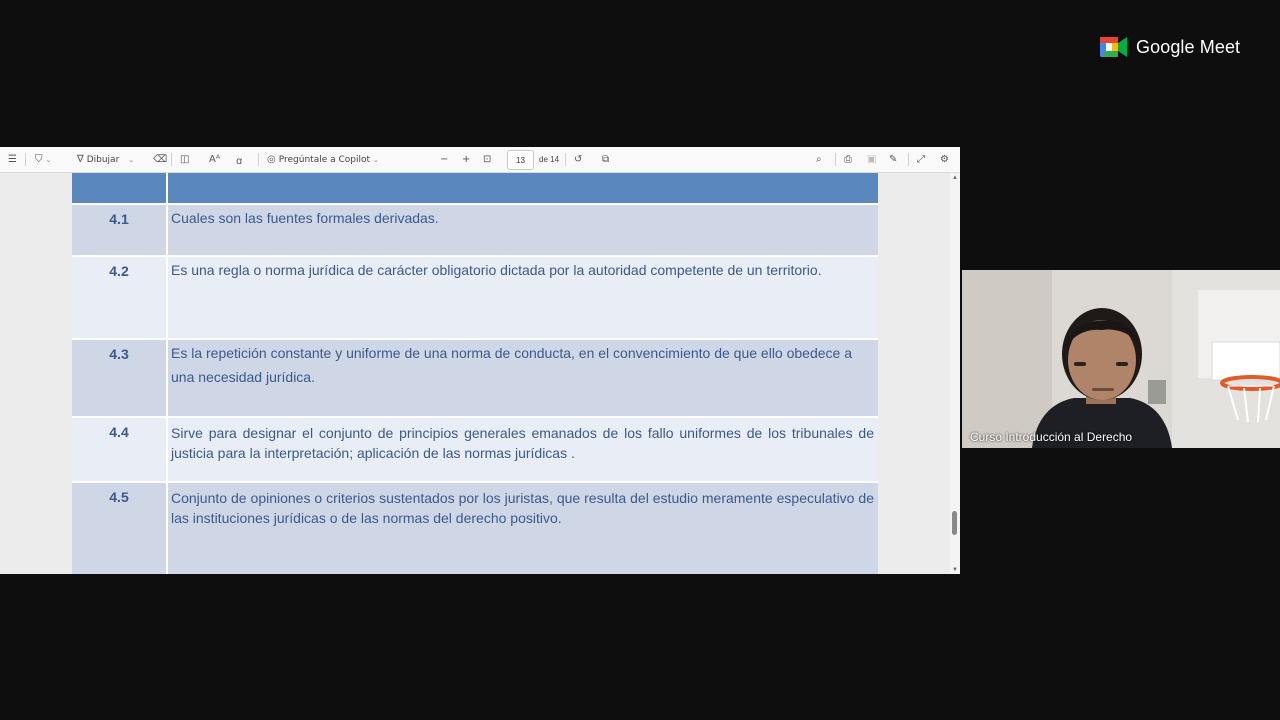  I want to click on page-layout-button: ⧉, so click(605, 159).